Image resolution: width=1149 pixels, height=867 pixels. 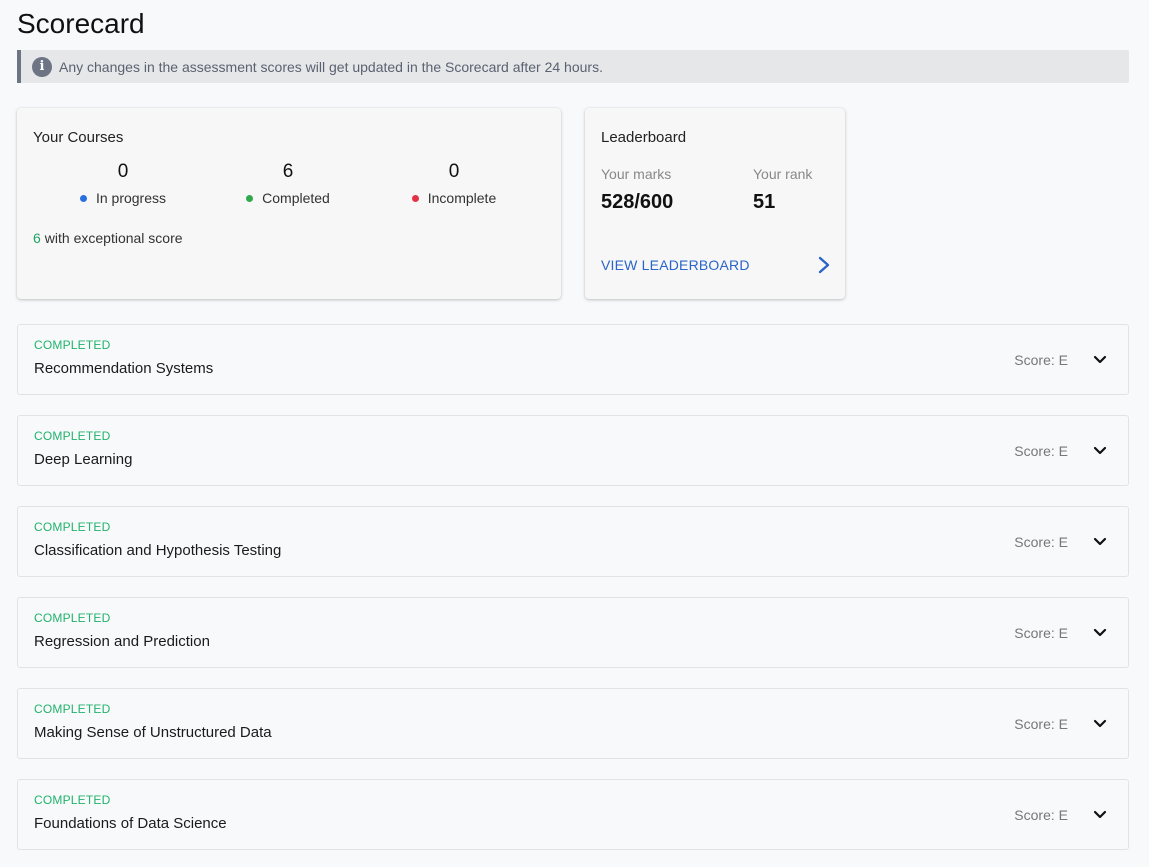 What do you see at coordinates (644, 137) in the screenshot?
I see `leaderboard-title: Leaderboard` at bounding box center [644, 137].